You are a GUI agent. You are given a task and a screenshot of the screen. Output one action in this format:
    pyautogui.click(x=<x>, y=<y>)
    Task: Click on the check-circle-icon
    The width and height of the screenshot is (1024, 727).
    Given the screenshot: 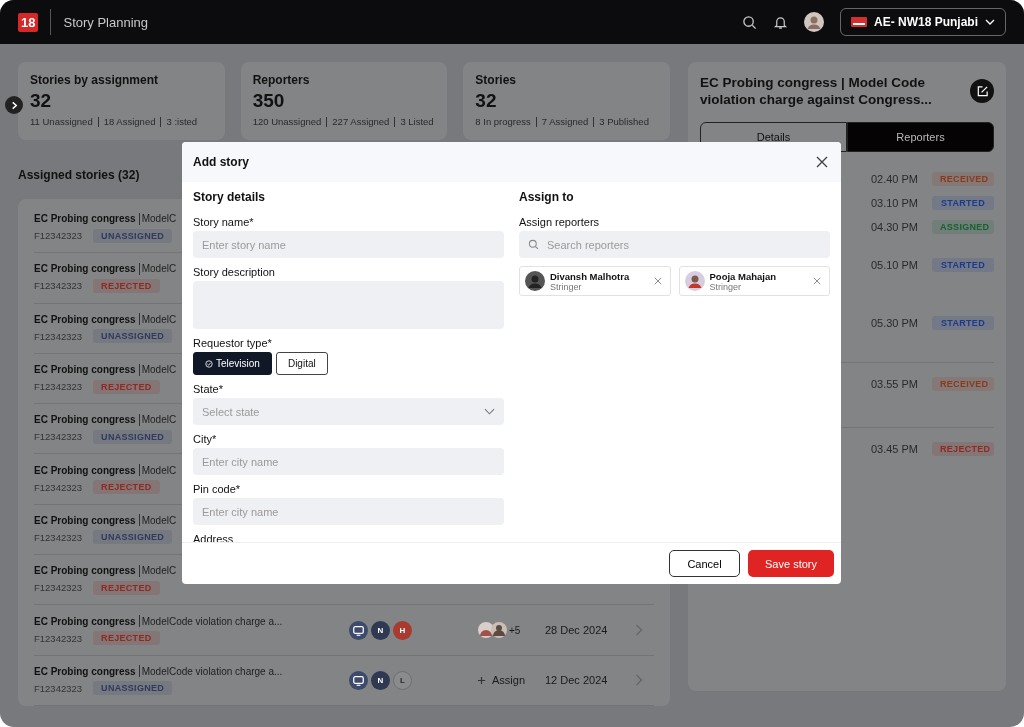 What is the action you would take?
    pyautogui.click(x=209, y=363)
    